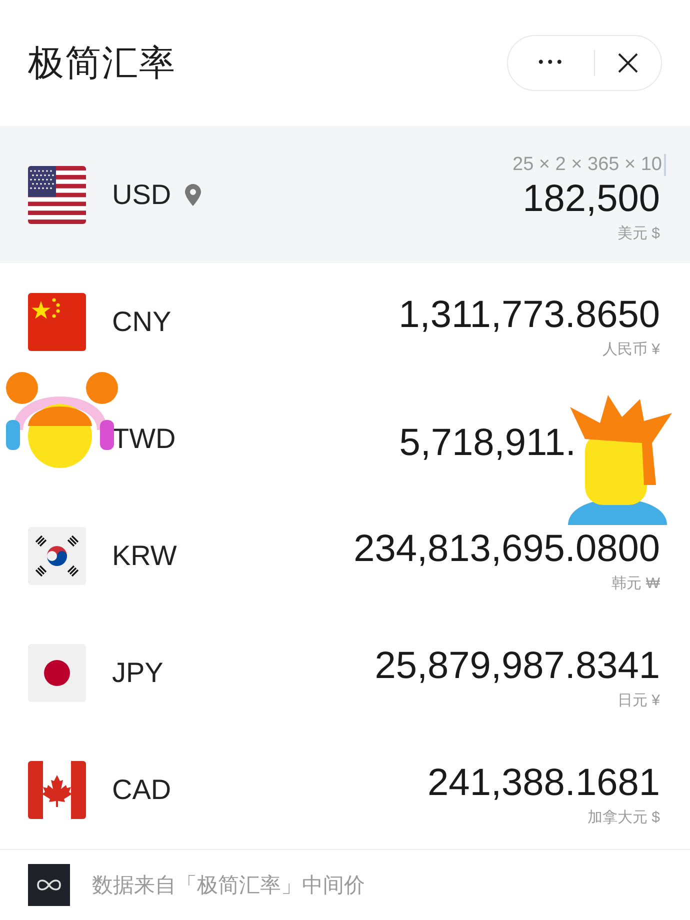 The height and width of the screenshot is (920, 690). Describe the element at coordinates (517, 666) in the screenshot. I see `amount-value: 25,879,987.8341` at that location.